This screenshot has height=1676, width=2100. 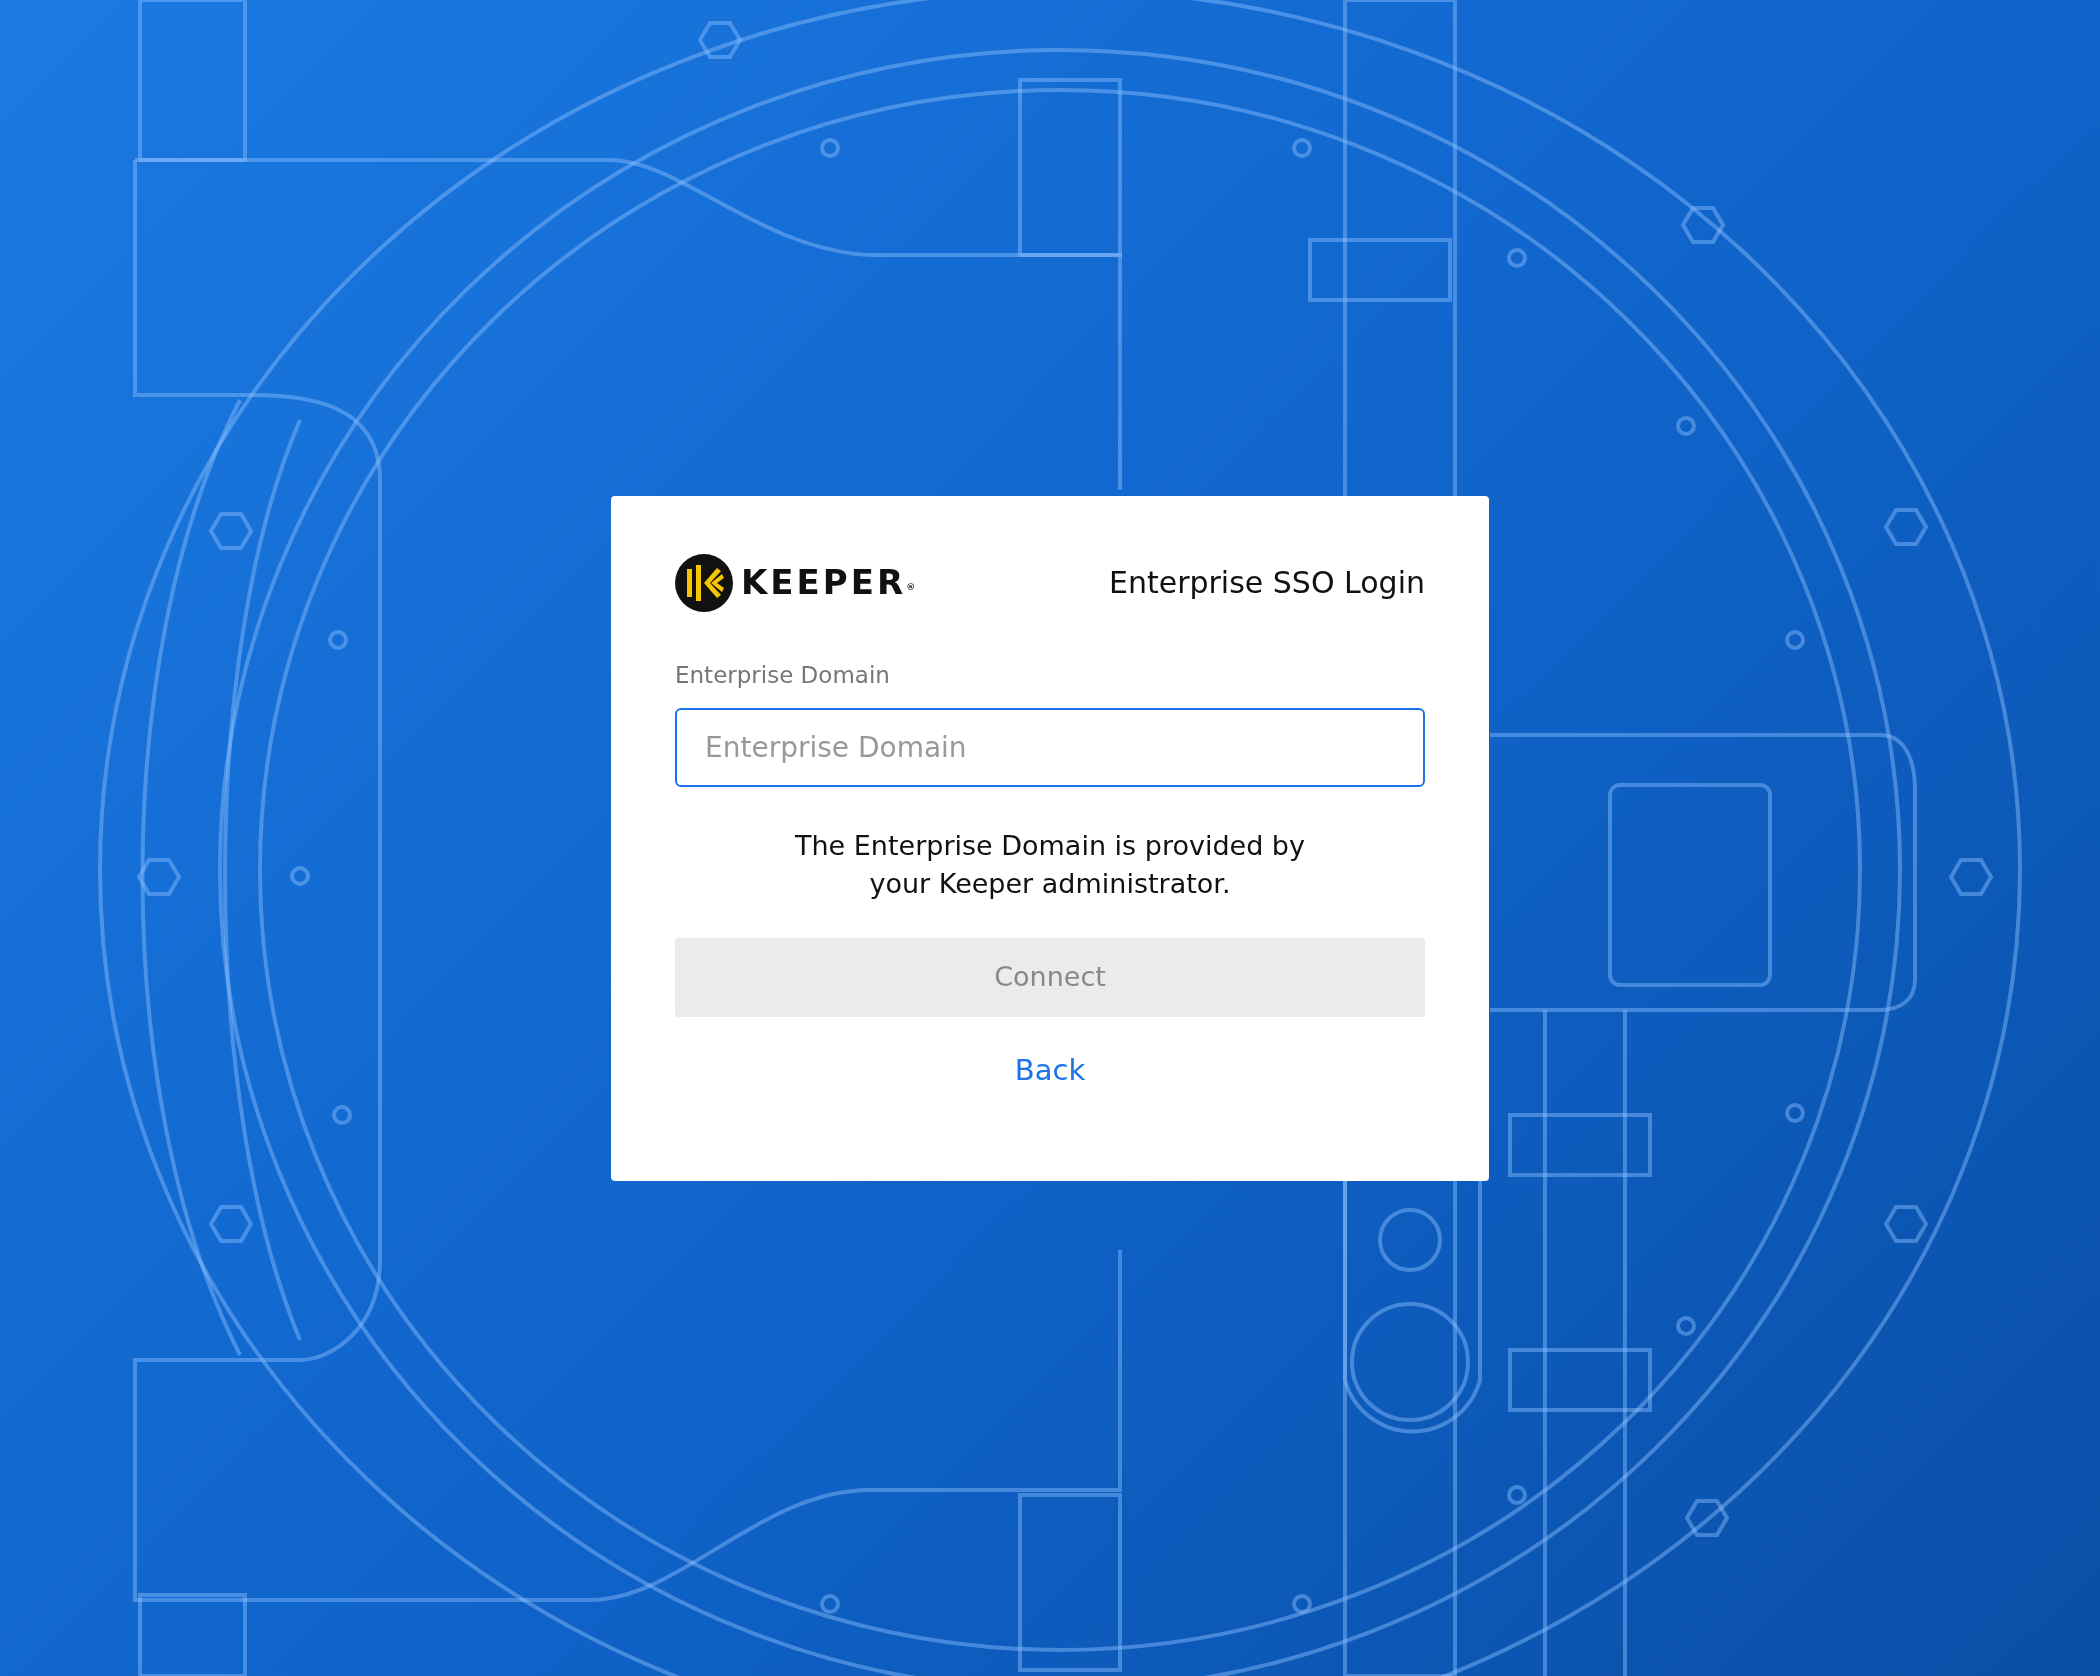 I want to click on keeper-logo-icon, so click(x=704, y=582).